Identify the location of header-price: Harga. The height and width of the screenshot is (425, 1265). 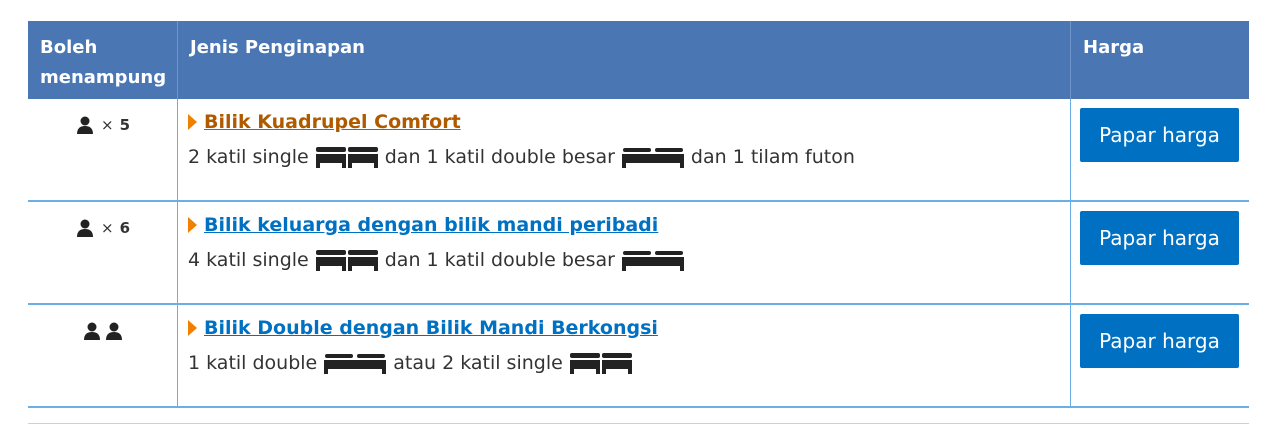
(1114, 47).